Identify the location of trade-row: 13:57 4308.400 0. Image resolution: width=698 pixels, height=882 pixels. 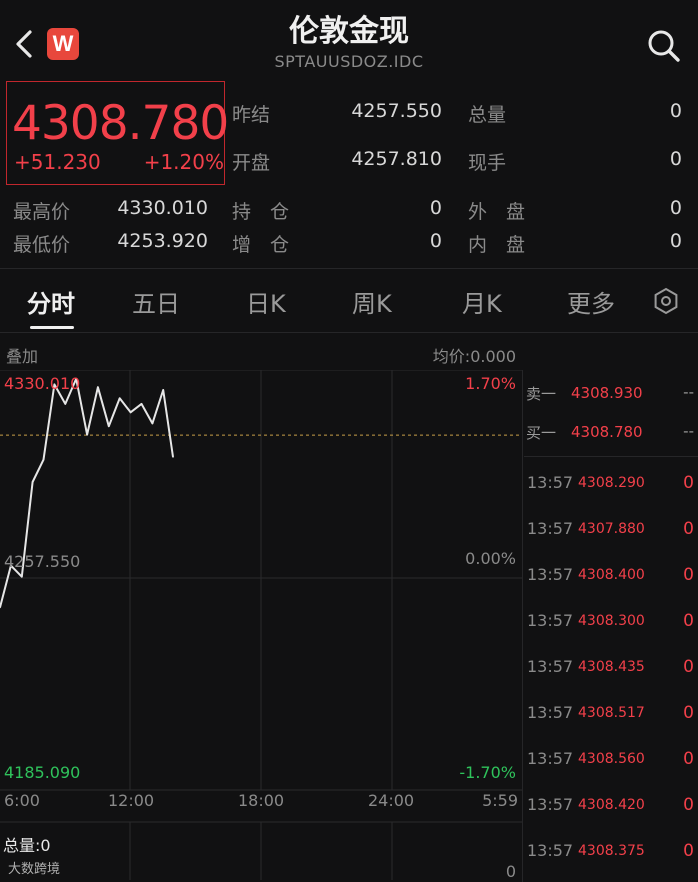
(611, 579).